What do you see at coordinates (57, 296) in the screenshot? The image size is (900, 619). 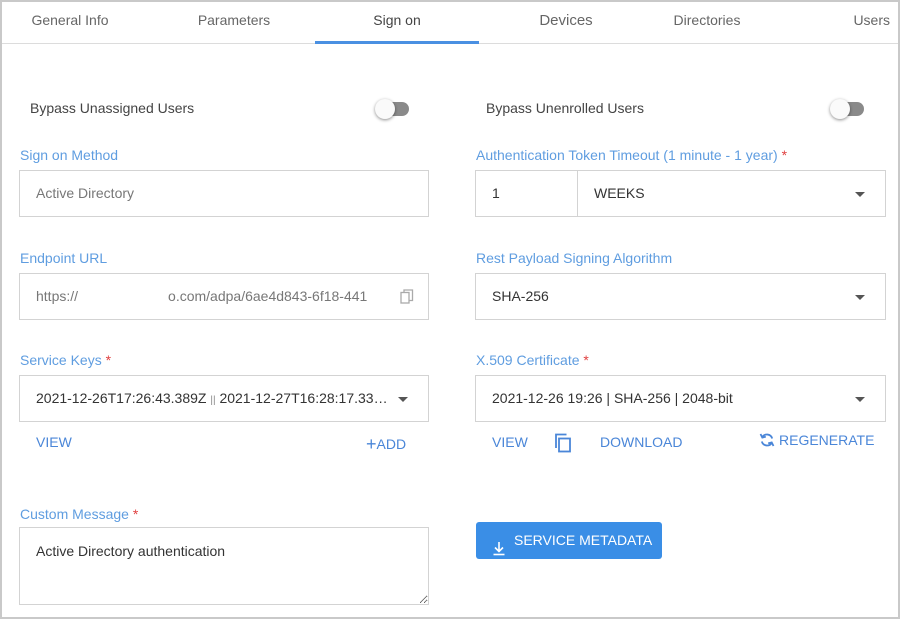 I see `endpoint-url-prefix: https://` at bounding box center [57, 296].